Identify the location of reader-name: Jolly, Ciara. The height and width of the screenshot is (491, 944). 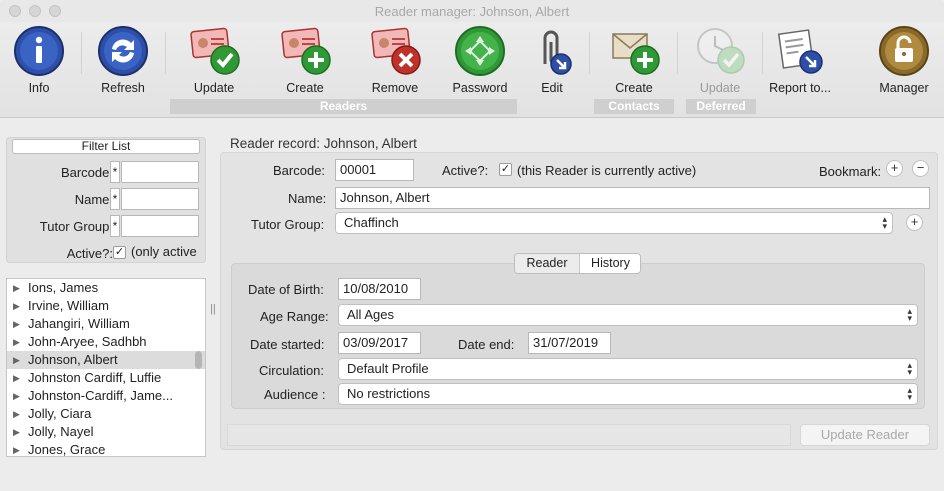
(60, 413).